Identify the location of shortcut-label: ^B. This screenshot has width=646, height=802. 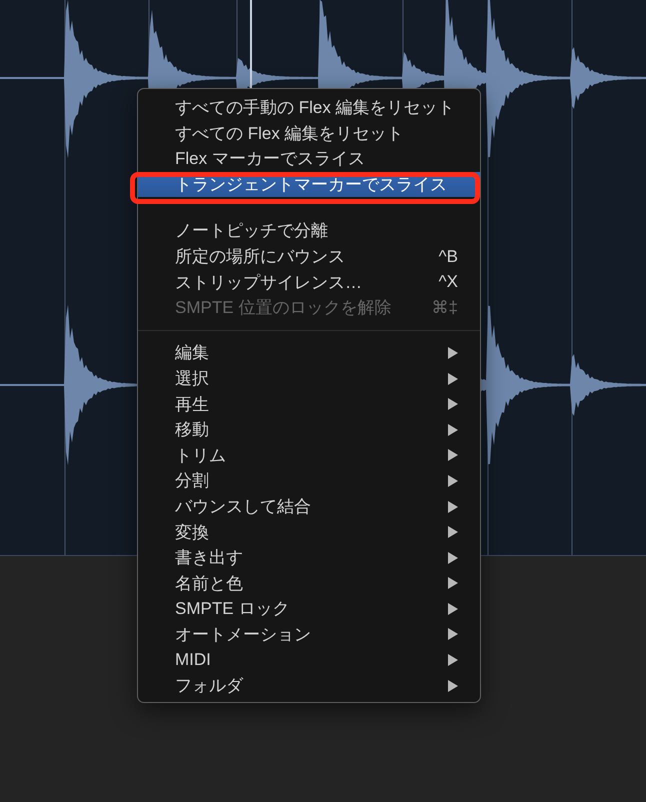
(448, 256).